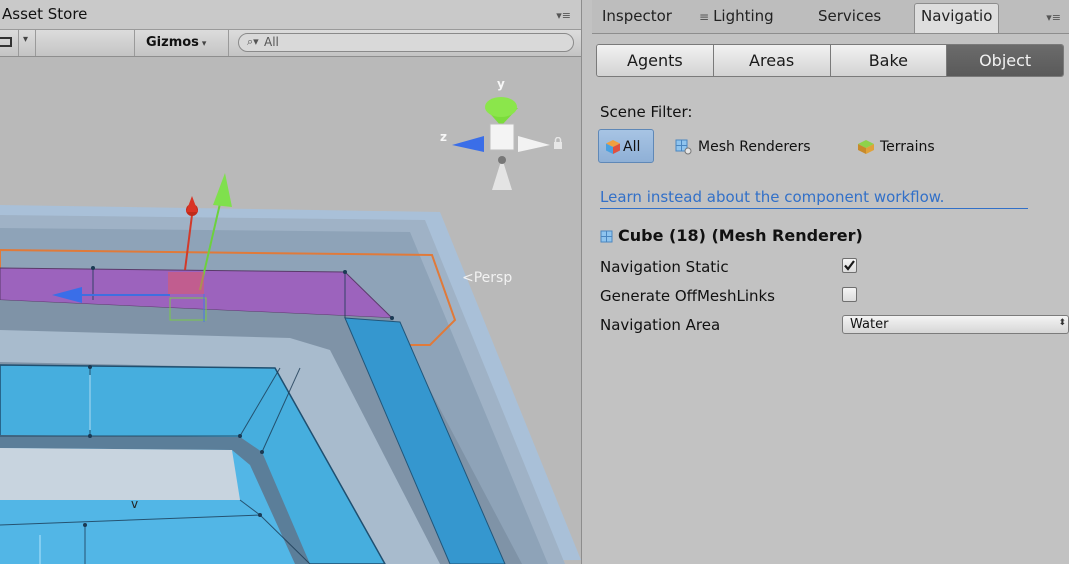  Describe the element at coordinates (849, 294) in the screenshot. I see `generate-offmeshlinks-checkbox` at that location.